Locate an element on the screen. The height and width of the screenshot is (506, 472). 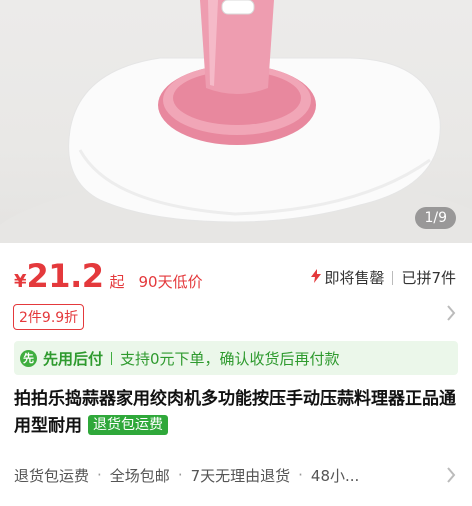
service-item: 退货包运费 is located at coordinates (52, 475).